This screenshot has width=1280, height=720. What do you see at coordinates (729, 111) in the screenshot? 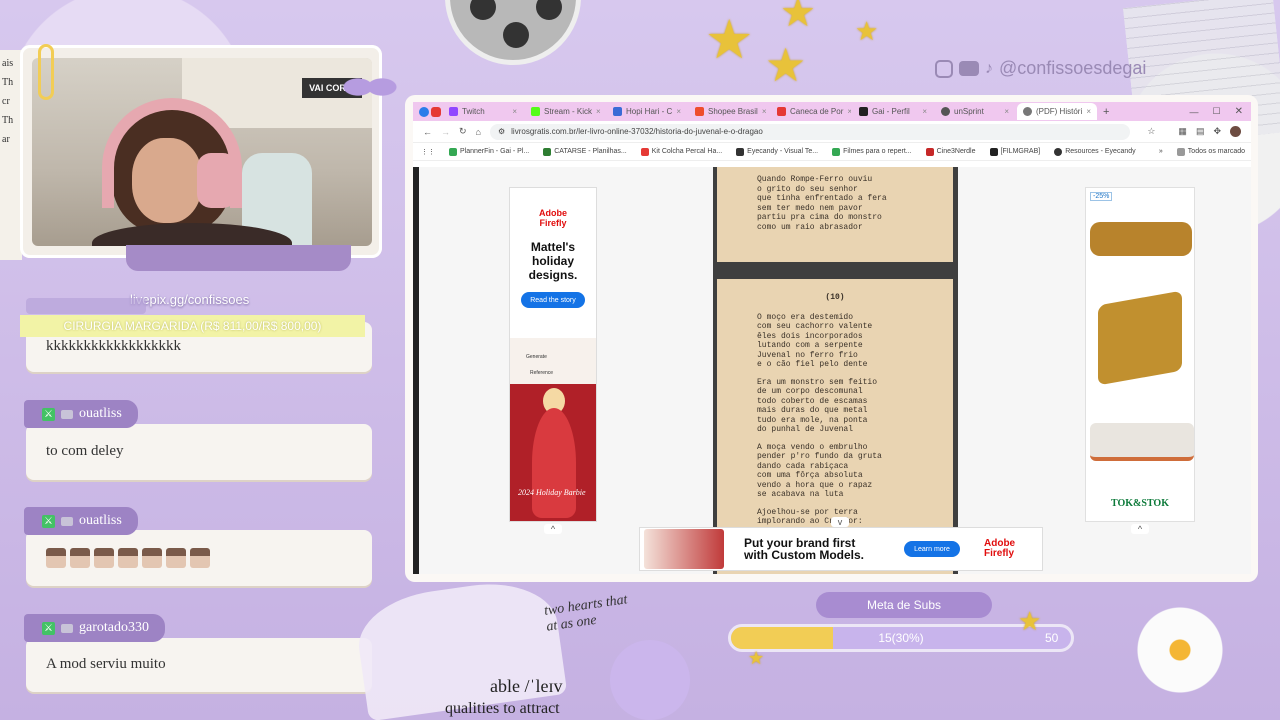
I see `tab-shopee: Shopee Brasil ×` at bounding box center [729, 111].